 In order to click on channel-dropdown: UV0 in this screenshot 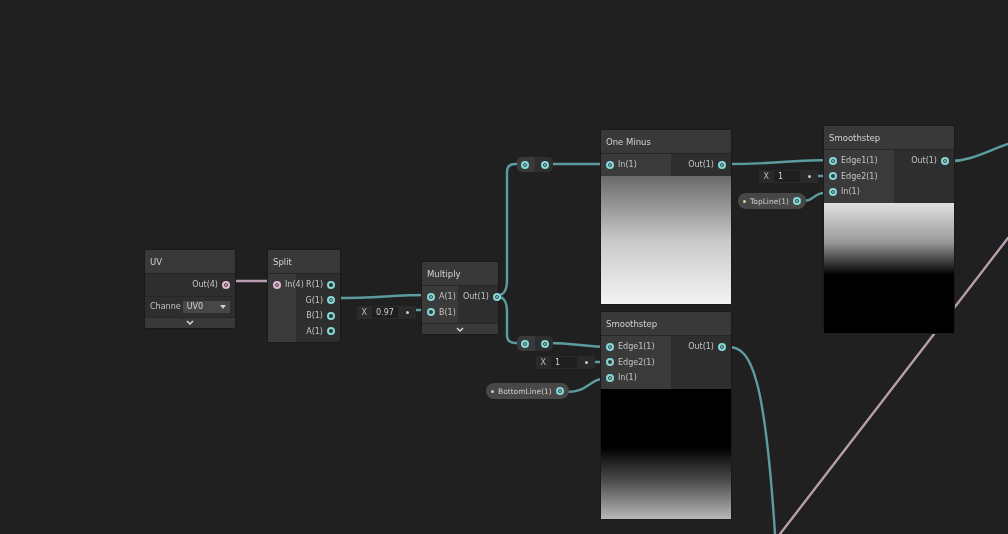, I will do `click(206, 306)`.